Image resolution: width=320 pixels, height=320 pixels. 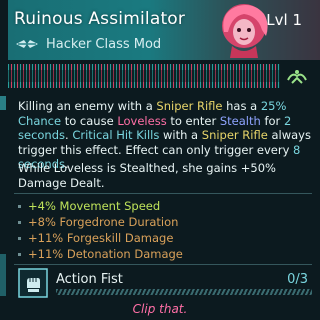 I want to click on skill-points: 0/3, so click(x=297, y=279).